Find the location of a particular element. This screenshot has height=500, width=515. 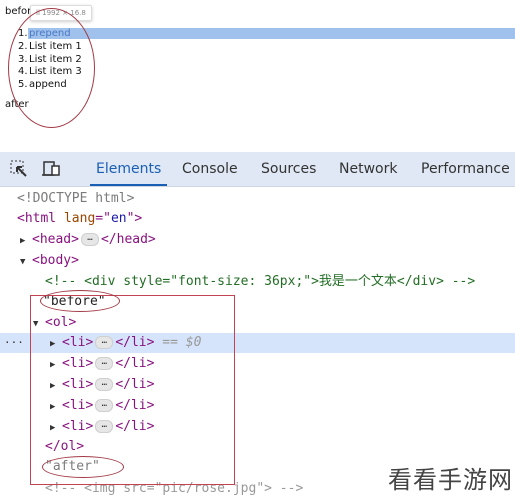

preview-element-highlight is located at coordinates (271, 33).